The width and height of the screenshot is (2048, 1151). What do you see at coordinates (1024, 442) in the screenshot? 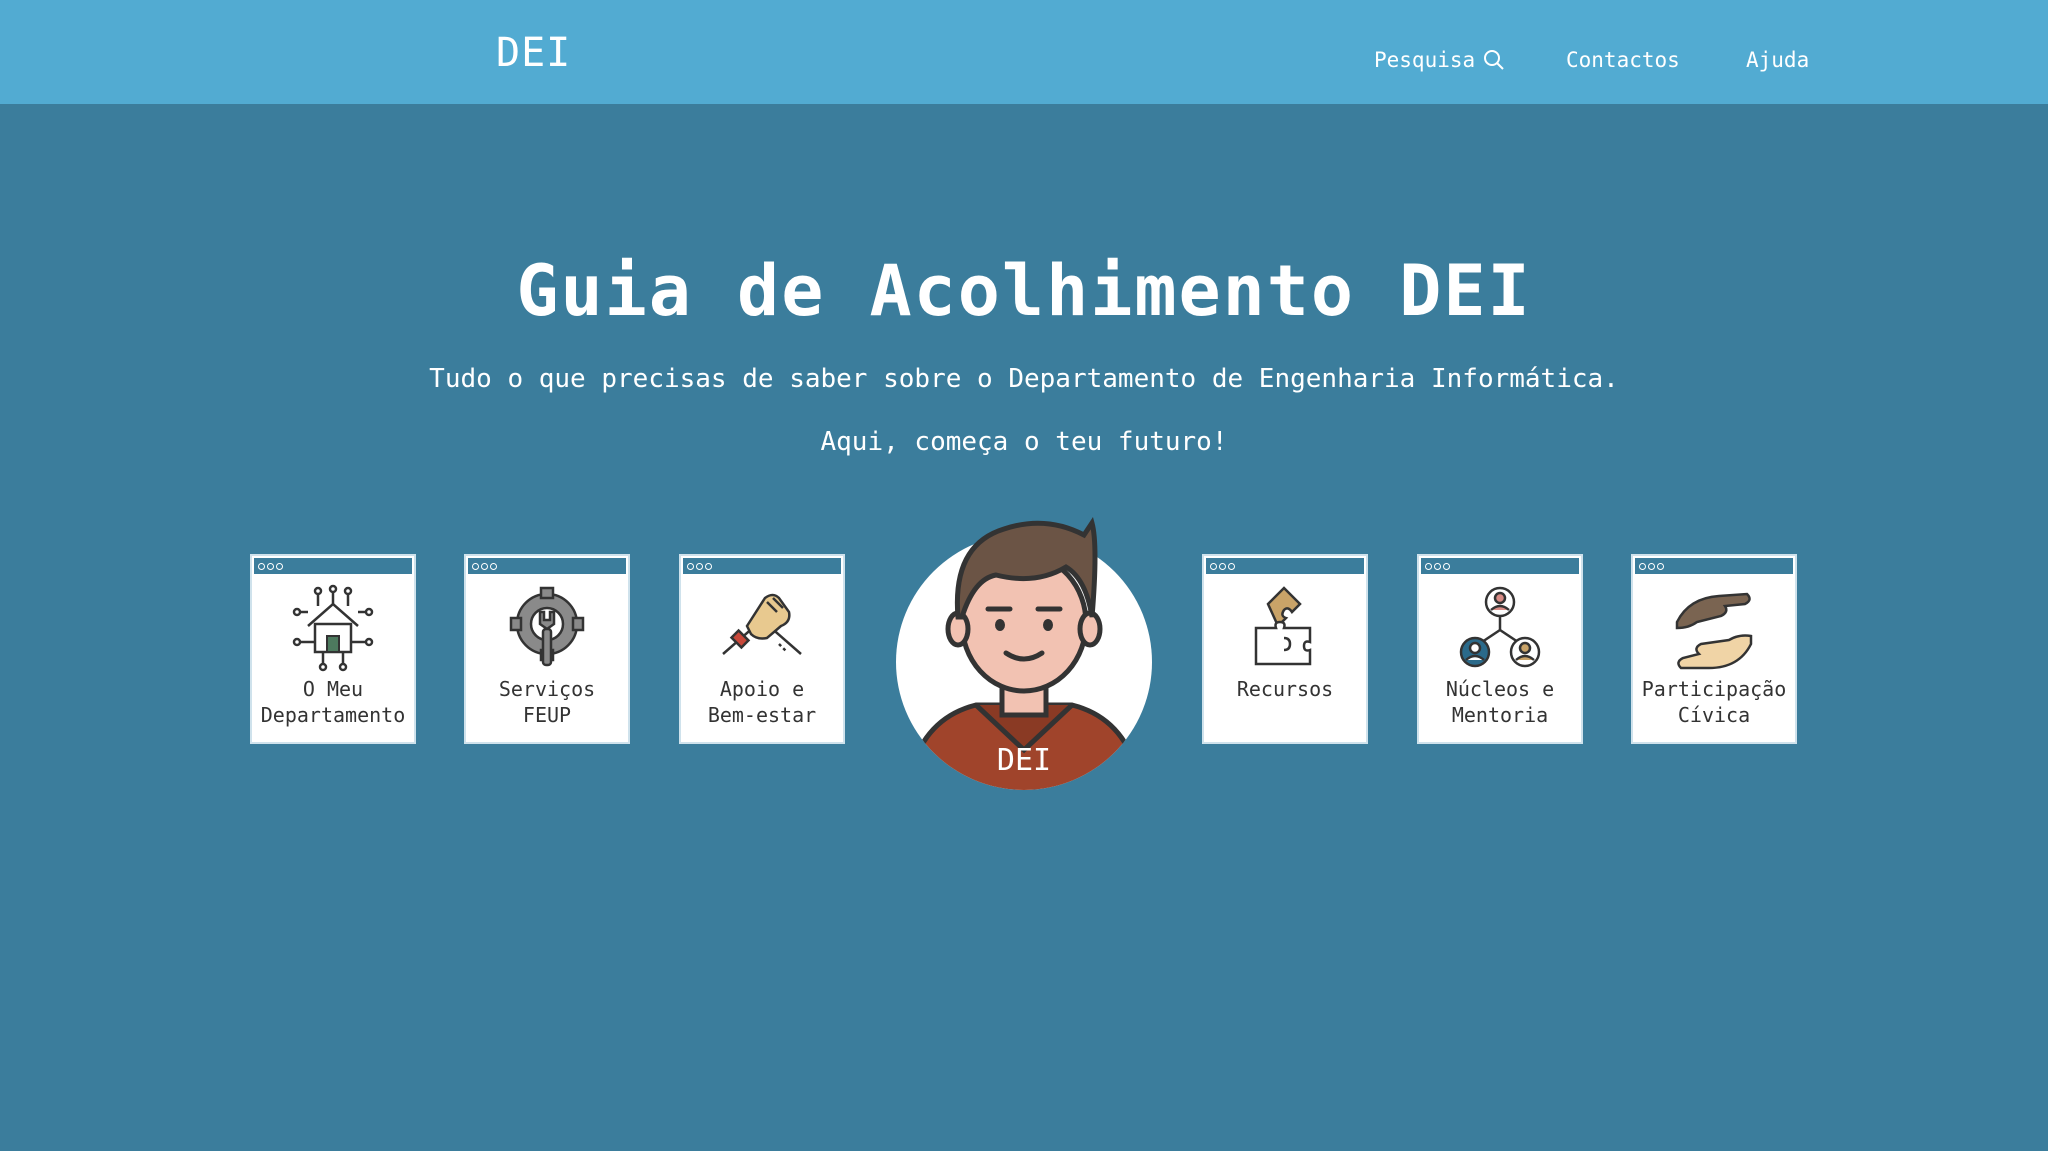
I see `page-tagline: Aqui, começa o teu futuro!` at bounding box center [1024, 442].